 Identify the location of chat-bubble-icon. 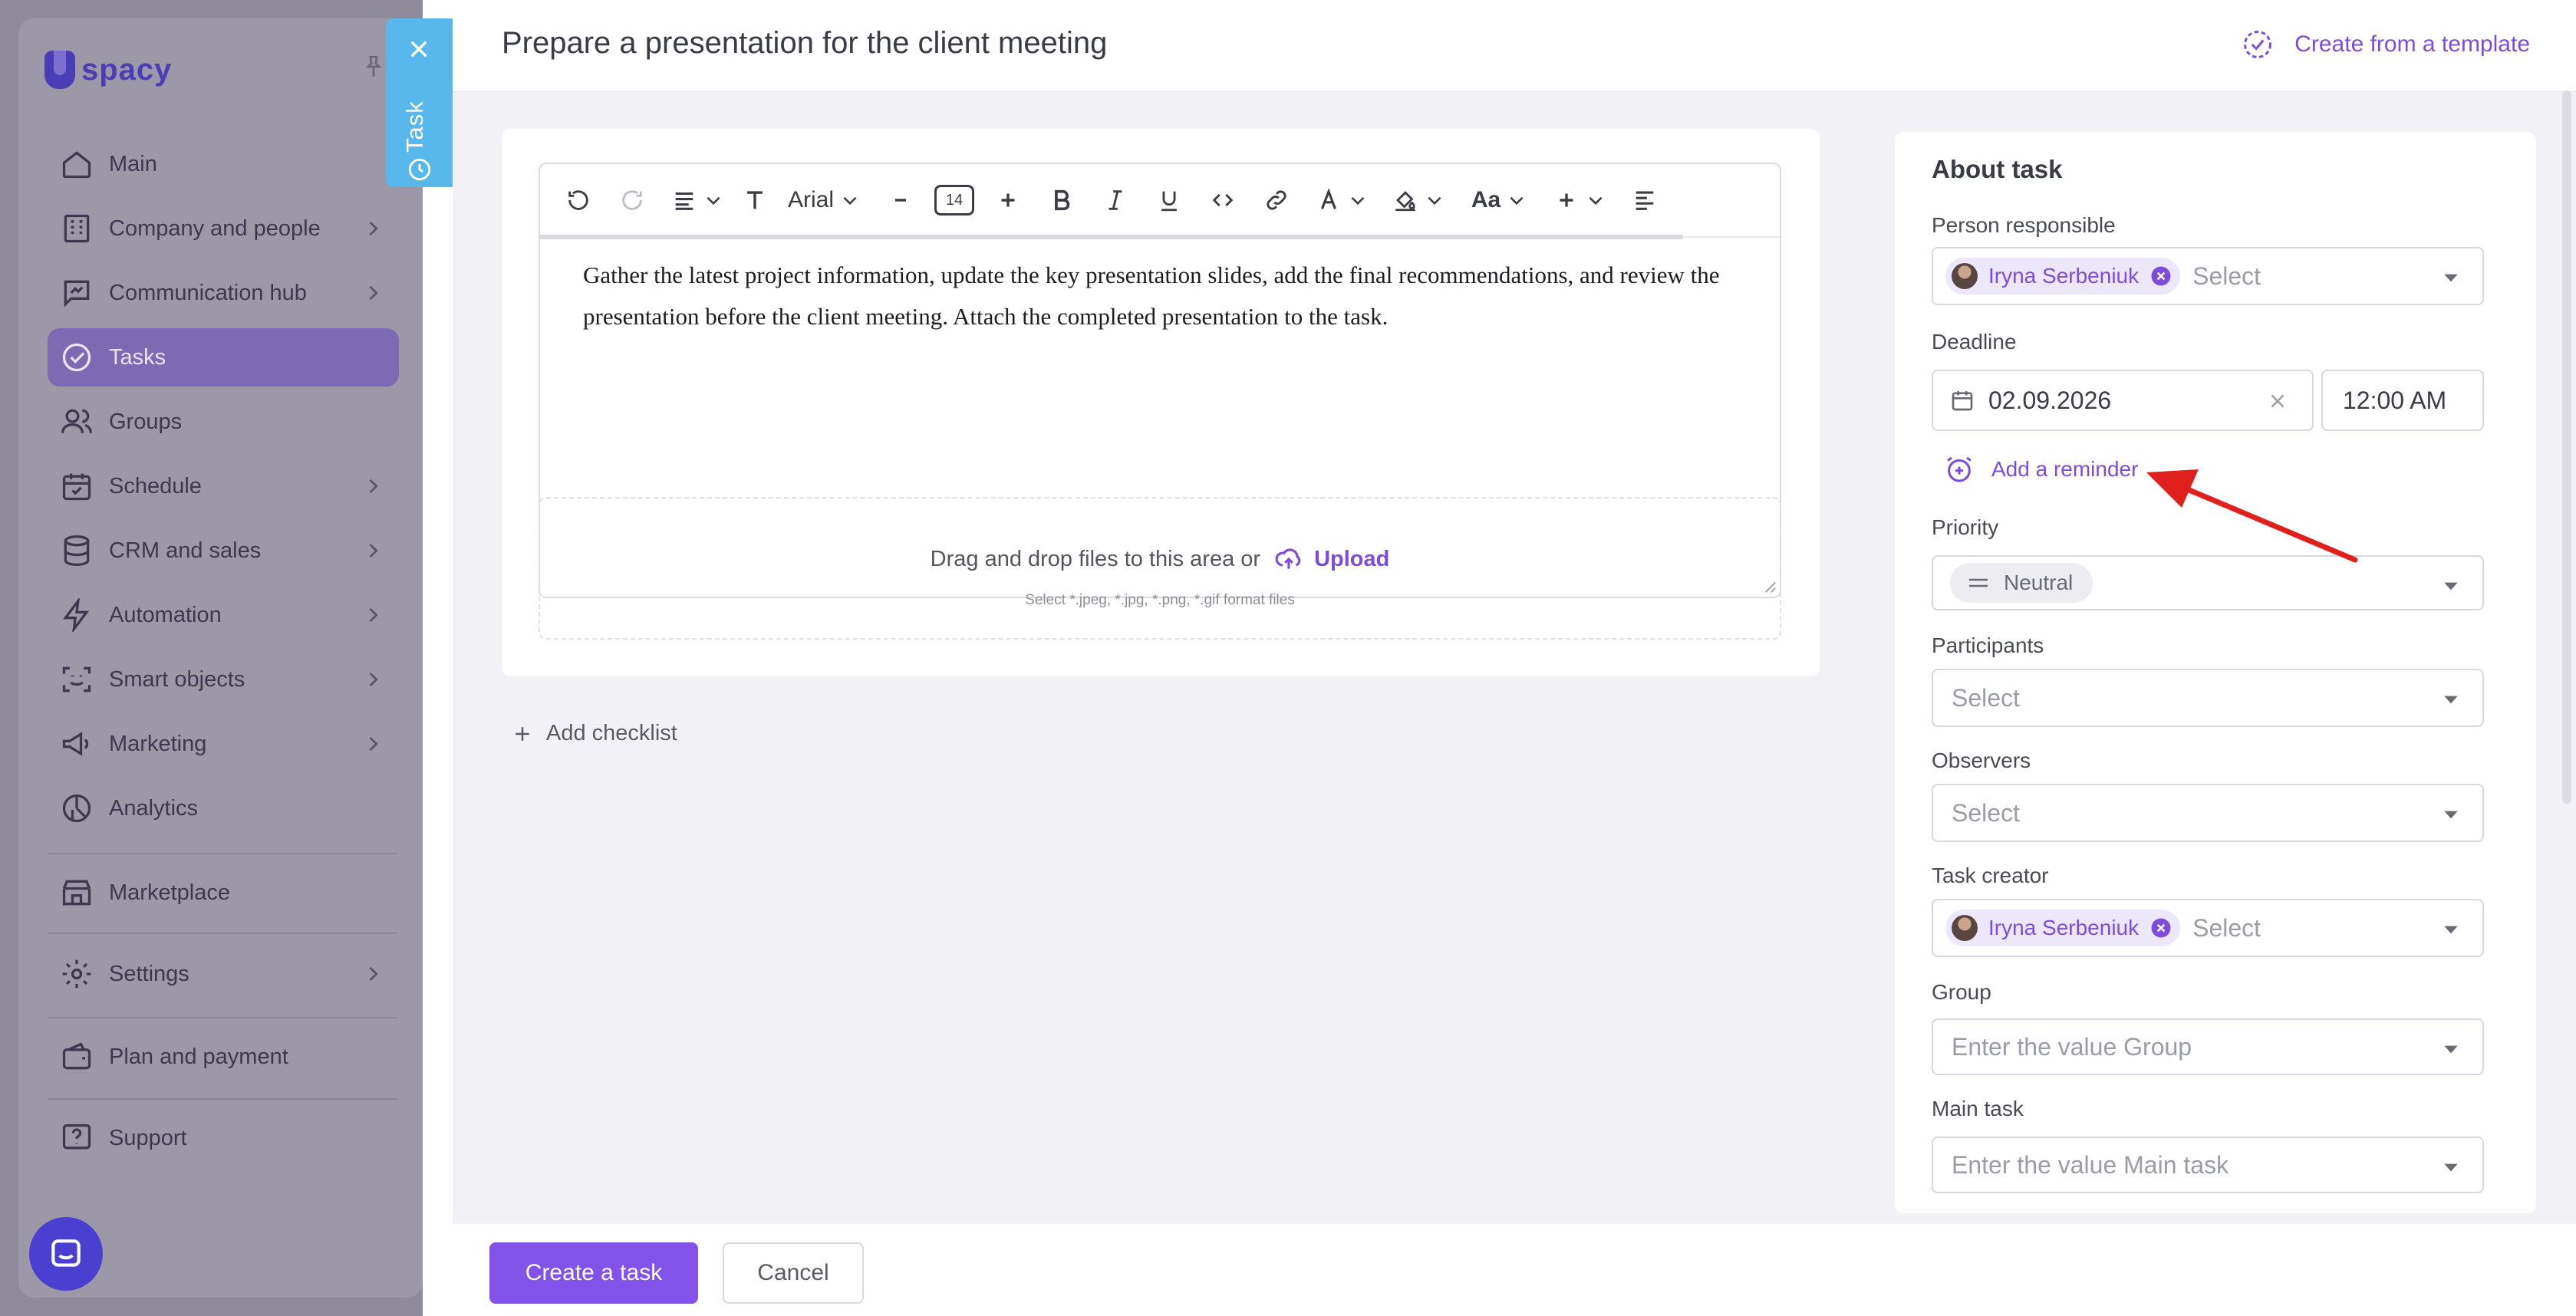
(66, 1253).